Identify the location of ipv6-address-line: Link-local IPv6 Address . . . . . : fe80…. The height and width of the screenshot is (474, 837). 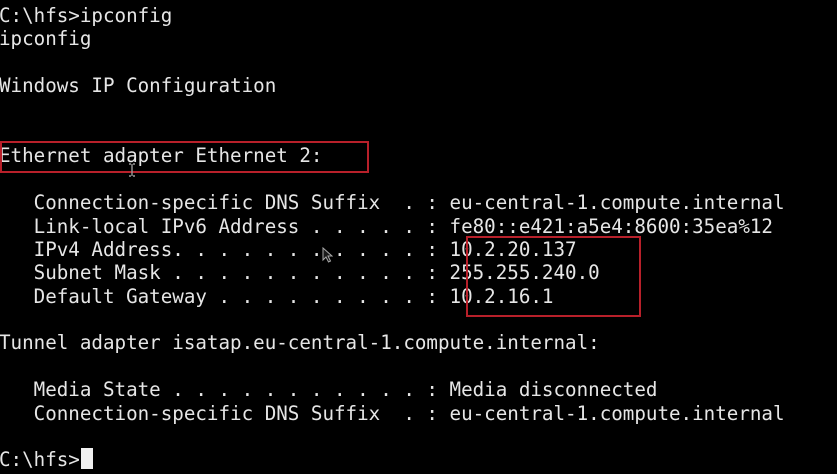
(386, 226).